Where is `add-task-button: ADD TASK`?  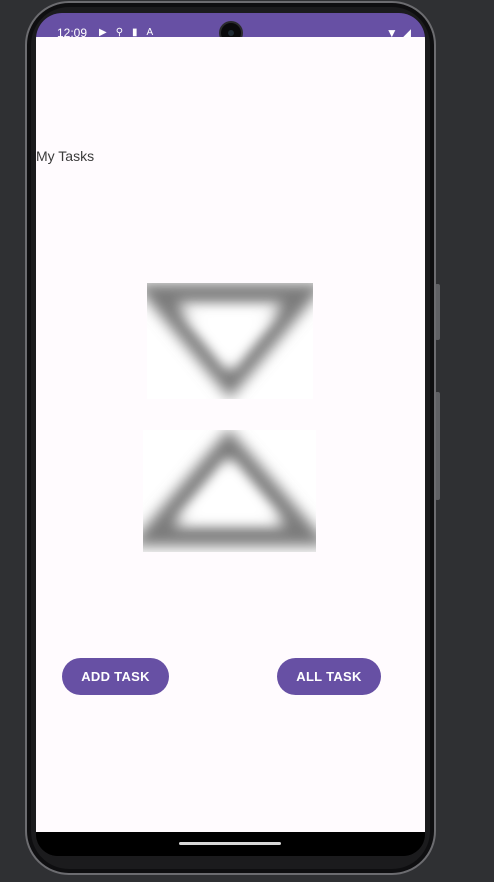
add-task-button: ADD TASK is located at coordinates (115, 676).